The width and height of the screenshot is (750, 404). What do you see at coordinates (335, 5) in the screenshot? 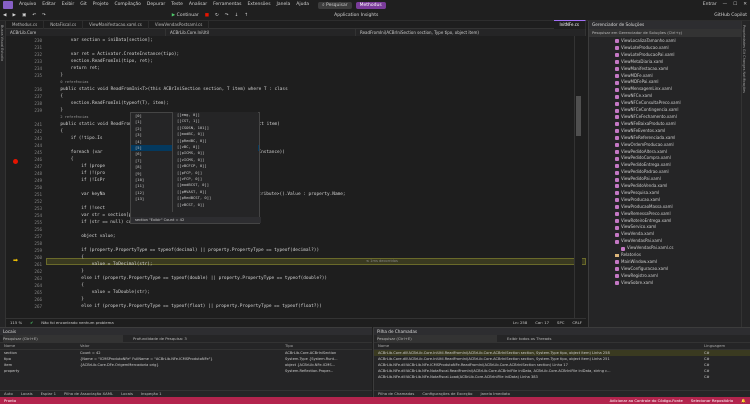
I see `search-box: ⌕ Pesquisar` at bounding box center [335, 5].